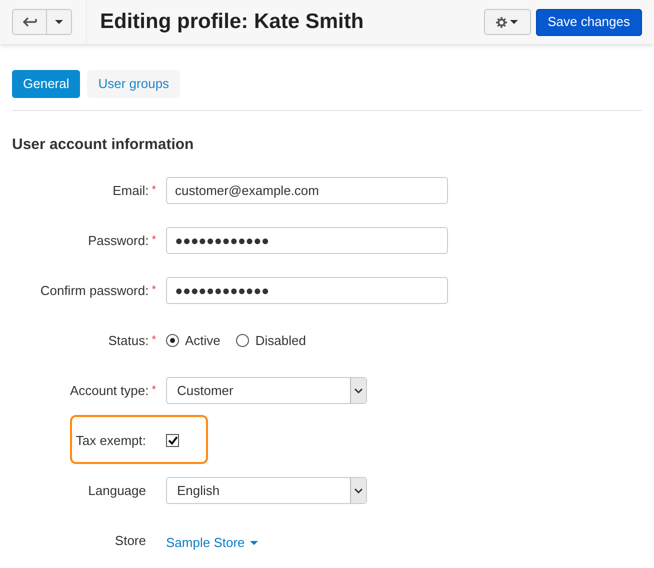 The height and width of the screenshot is (568, 654). What do you see at coordinates (117, 491) in the screenshot?
I see `field-label: Language` at bounding box center [117, 491].